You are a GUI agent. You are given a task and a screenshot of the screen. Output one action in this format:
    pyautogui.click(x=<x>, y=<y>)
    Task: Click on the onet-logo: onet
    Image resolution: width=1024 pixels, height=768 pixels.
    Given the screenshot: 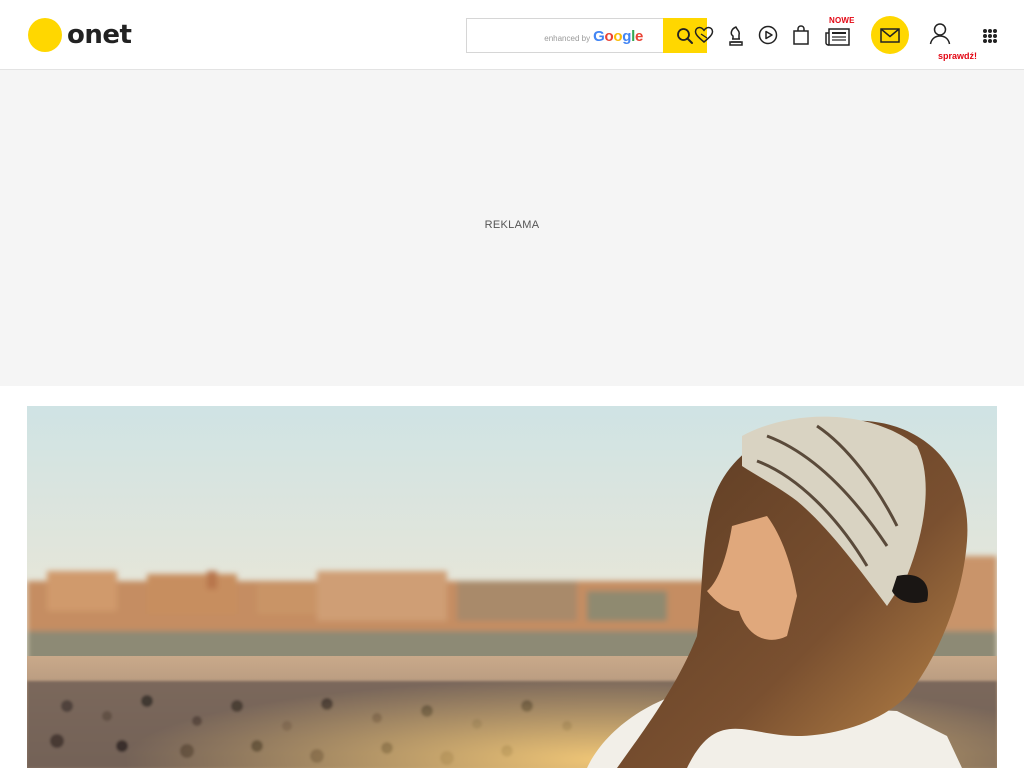 What is the action you would take?
    pyautogui.click(x=80, y=35)
    